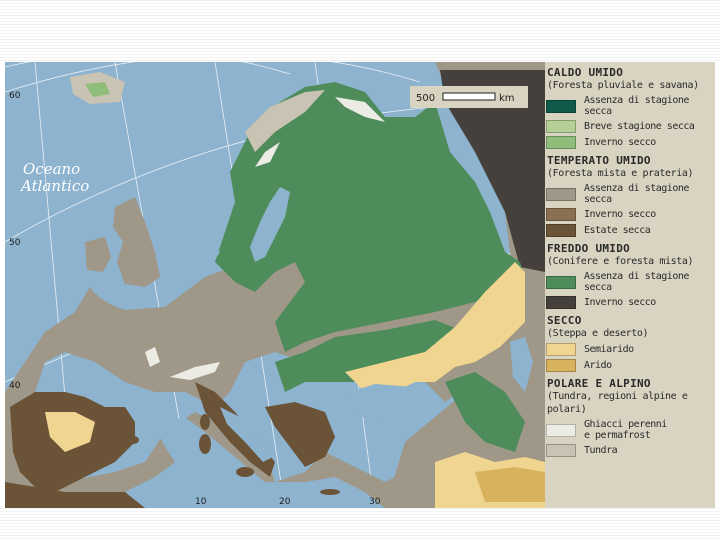 The width and height of the screenshot is (720, 540). I want to click on legend-group-dry: SECCO (Steppa e deserto) Semiarido Arido, so click(630, 343).